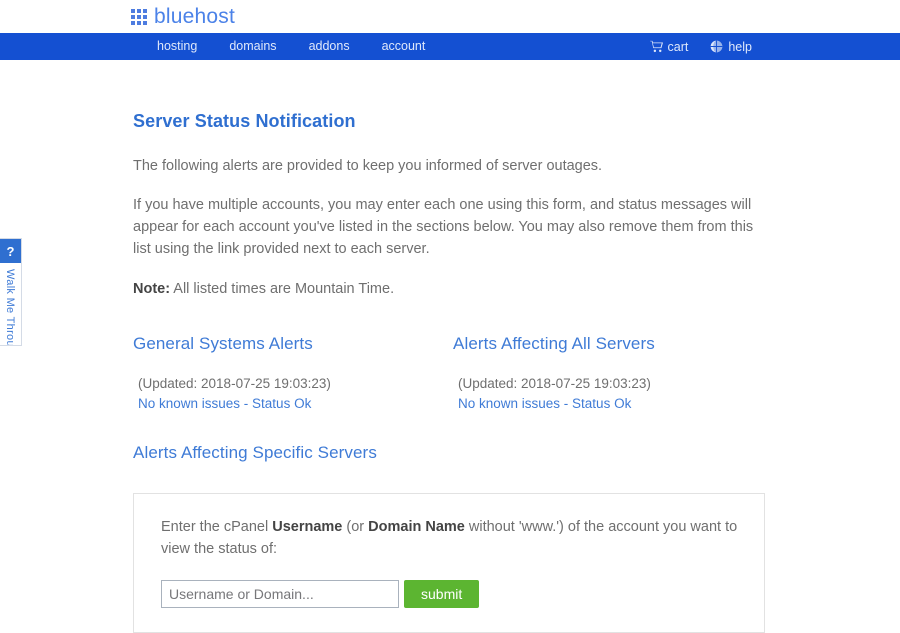 Image resolution: width=900 pixels, height=633 pixels. Describe the element at coordinates (194, 16) in the screenshot. I see `logo-wordmark: bluehost` at that location.